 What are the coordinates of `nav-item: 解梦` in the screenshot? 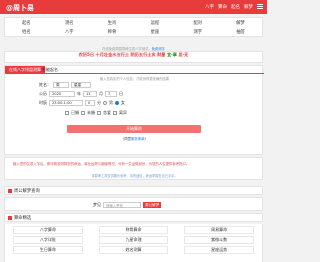 It's located at (240, 22).